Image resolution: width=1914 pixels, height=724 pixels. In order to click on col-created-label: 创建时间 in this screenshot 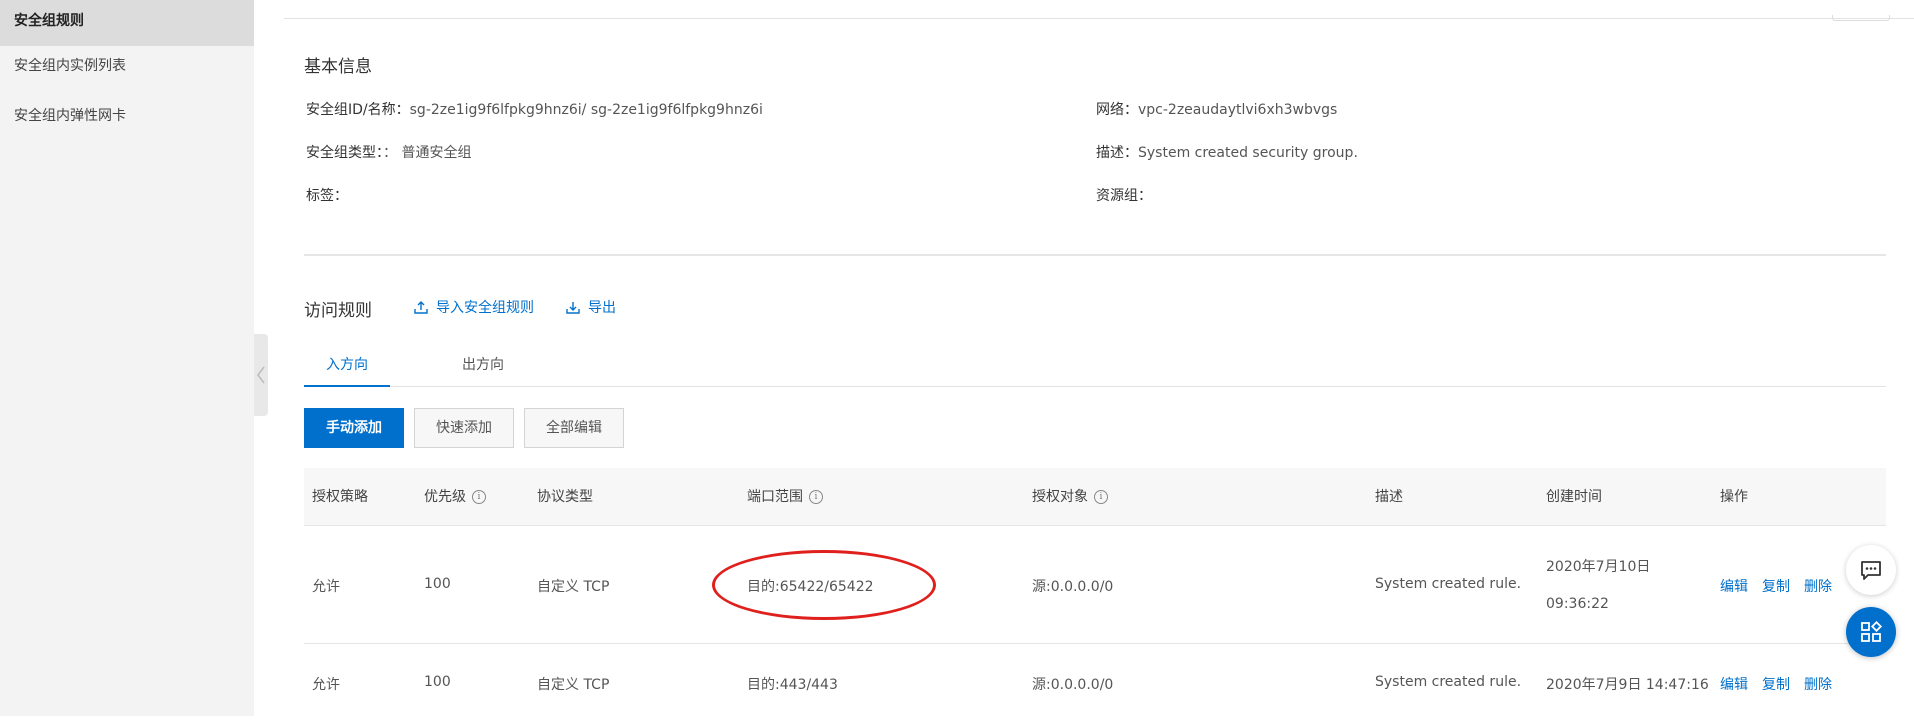, I will do `click(1574, 497)`.